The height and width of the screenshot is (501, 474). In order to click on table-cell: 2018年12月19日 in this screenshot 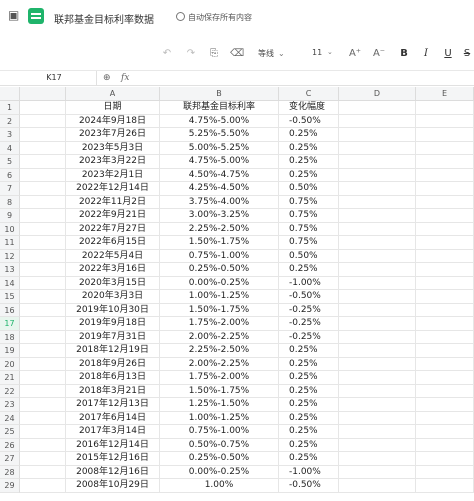, I will do `click(113, 351)`.